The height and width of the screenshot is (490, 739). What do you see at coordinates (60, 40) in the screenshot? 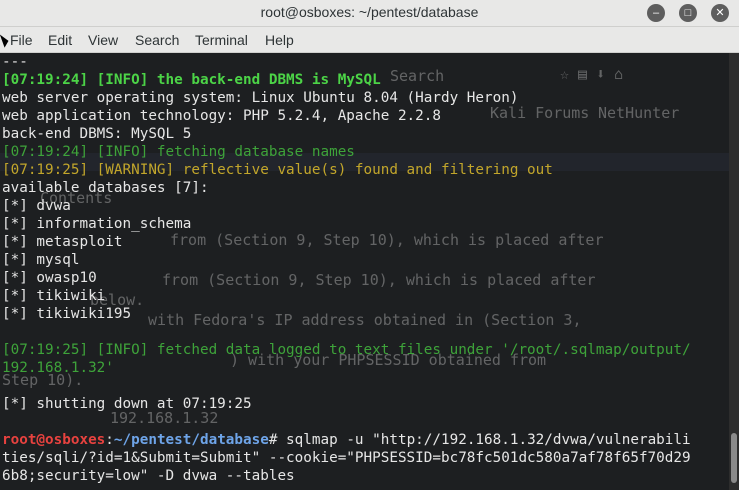
I see `menu-edit: Edit` at bounding box center [60, 40].